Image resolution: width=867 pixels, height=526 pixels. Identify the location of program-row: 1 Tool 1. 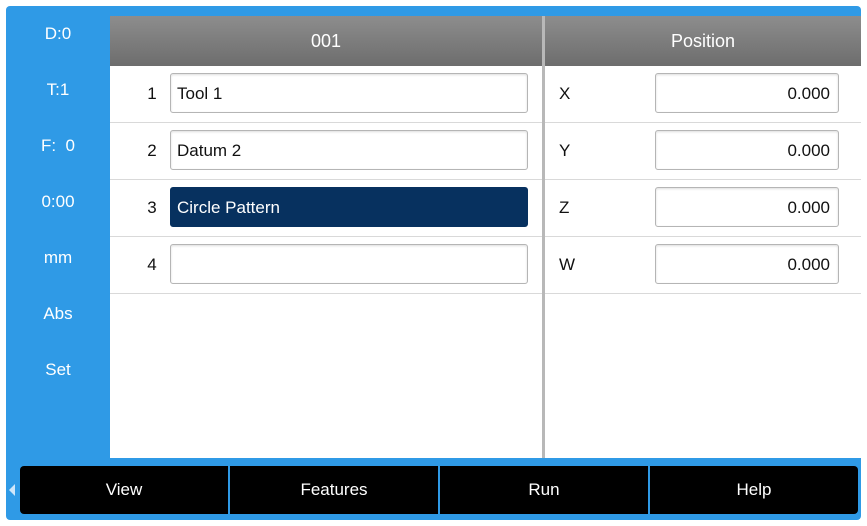
(326, 94).